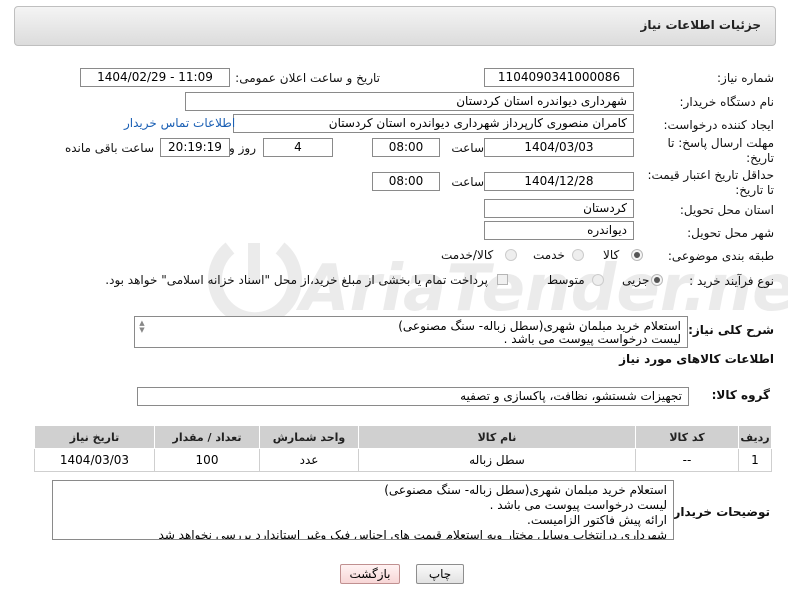 Image resolution: width=788 pixels, height=598 pixels. I want to click on city-field: دیواندره, so click(559, 230).